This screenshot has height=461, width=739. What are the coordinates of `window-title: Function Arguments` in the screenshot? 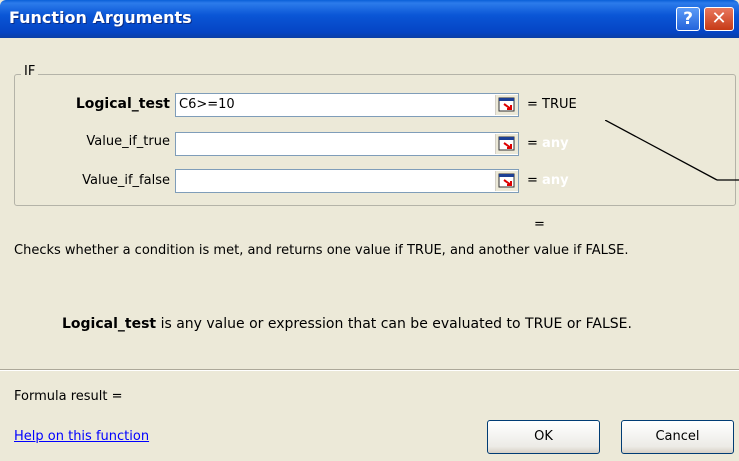 It's located at (100, 17).